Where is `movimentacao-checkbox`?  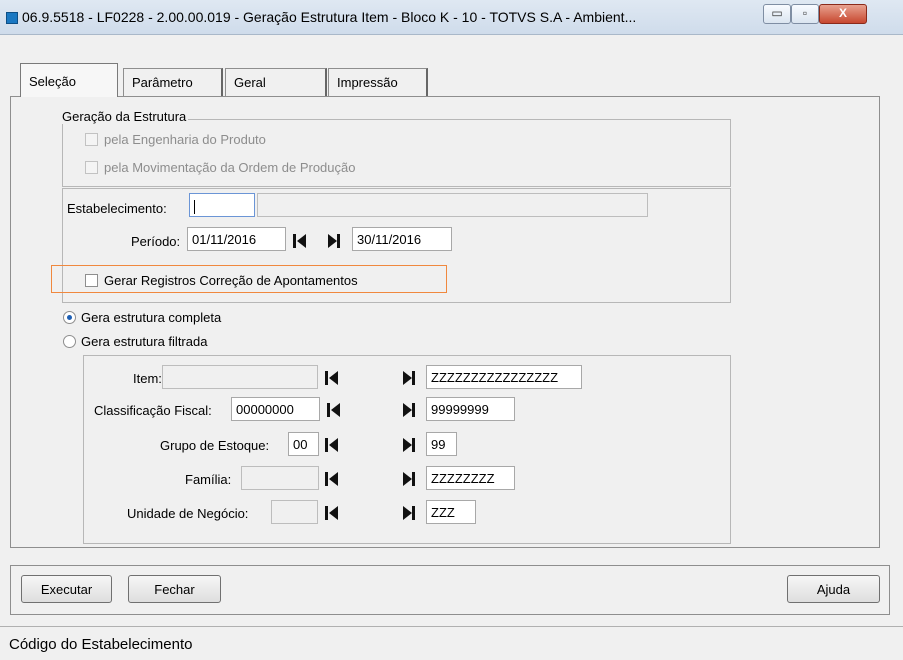 movimentacao-checkbox is located at coordinates (91, 167).